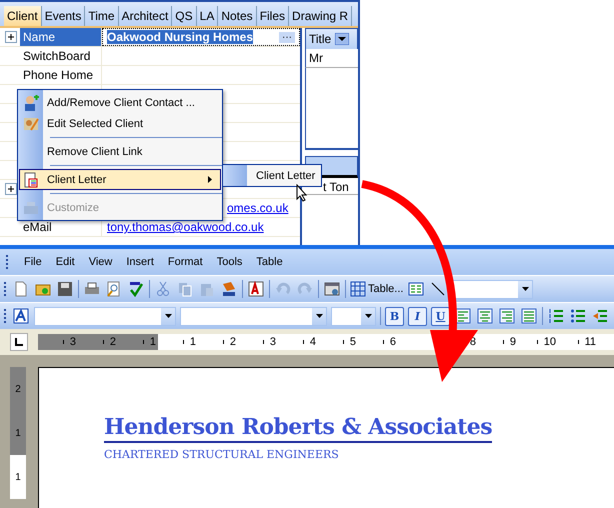 This screenshot has width=614, height=508. Describe the element at coordinates (120, 151) in the screenshot. I see `menu-item: Remove Client Link` at that location.